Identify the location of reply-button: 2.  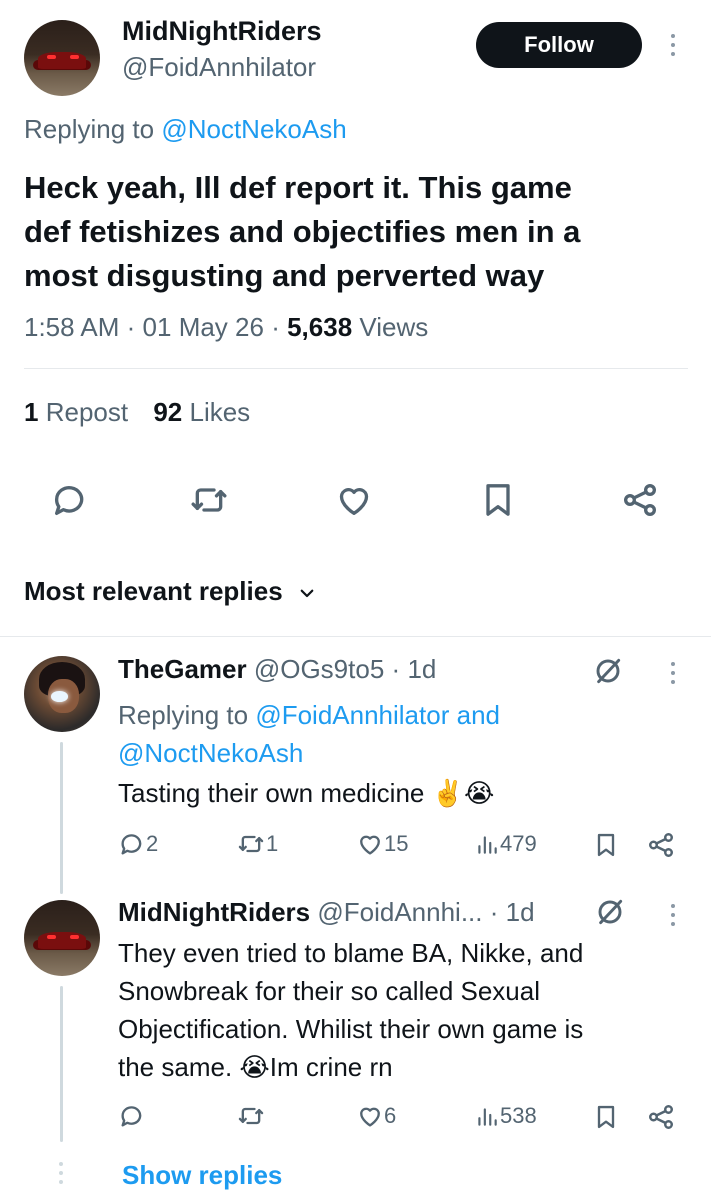
(138, 844).